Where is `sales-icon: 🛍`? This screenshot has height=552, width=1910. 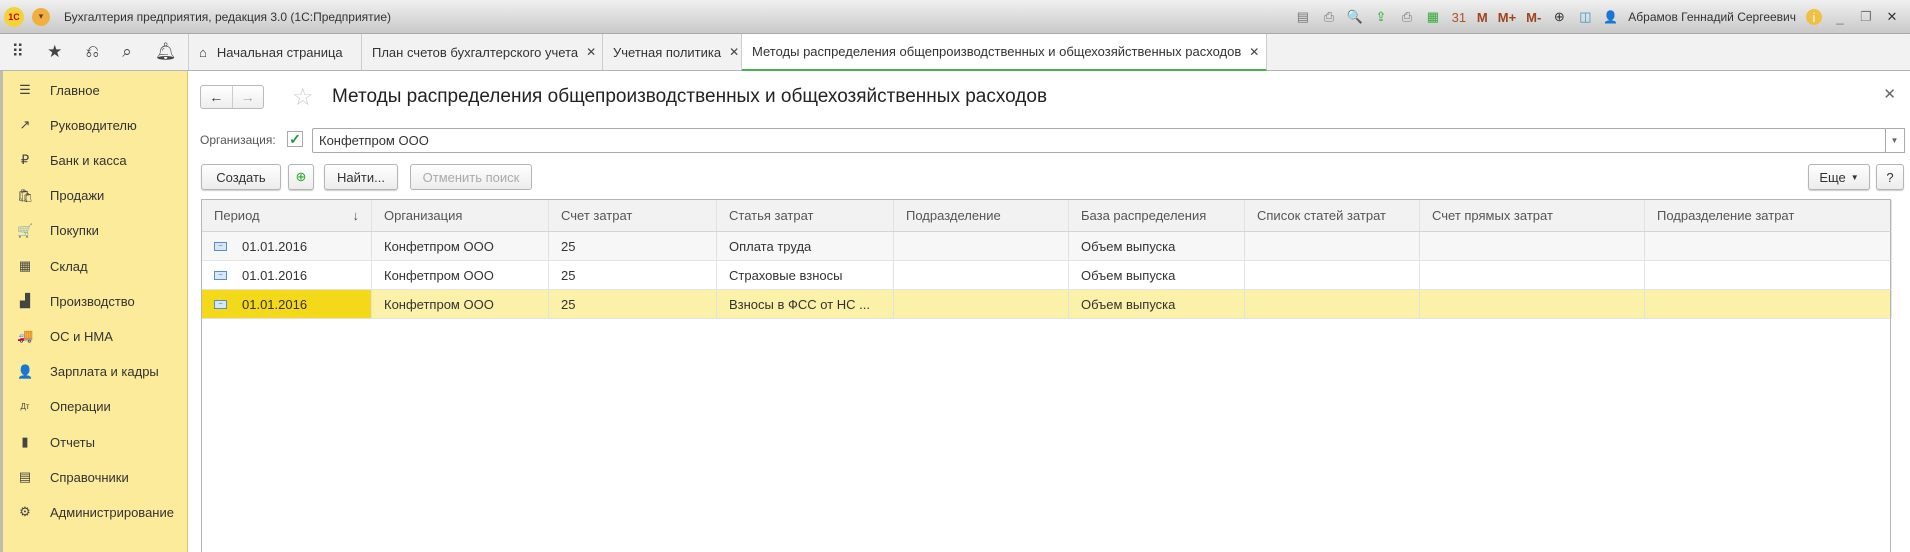
sales-icon: 🛍 is located at coordinates (25, 195).